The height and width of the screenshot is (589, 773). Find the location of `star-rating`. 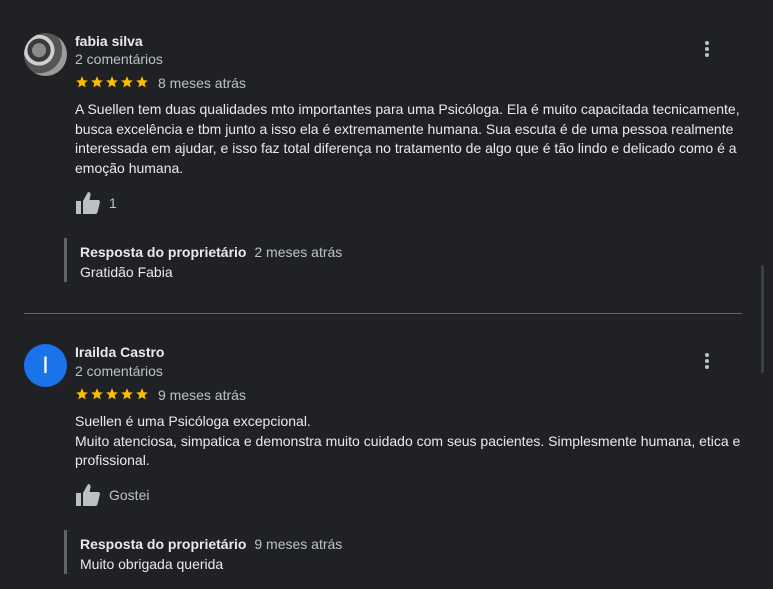

star-rating is located at coordinates (112, 394).